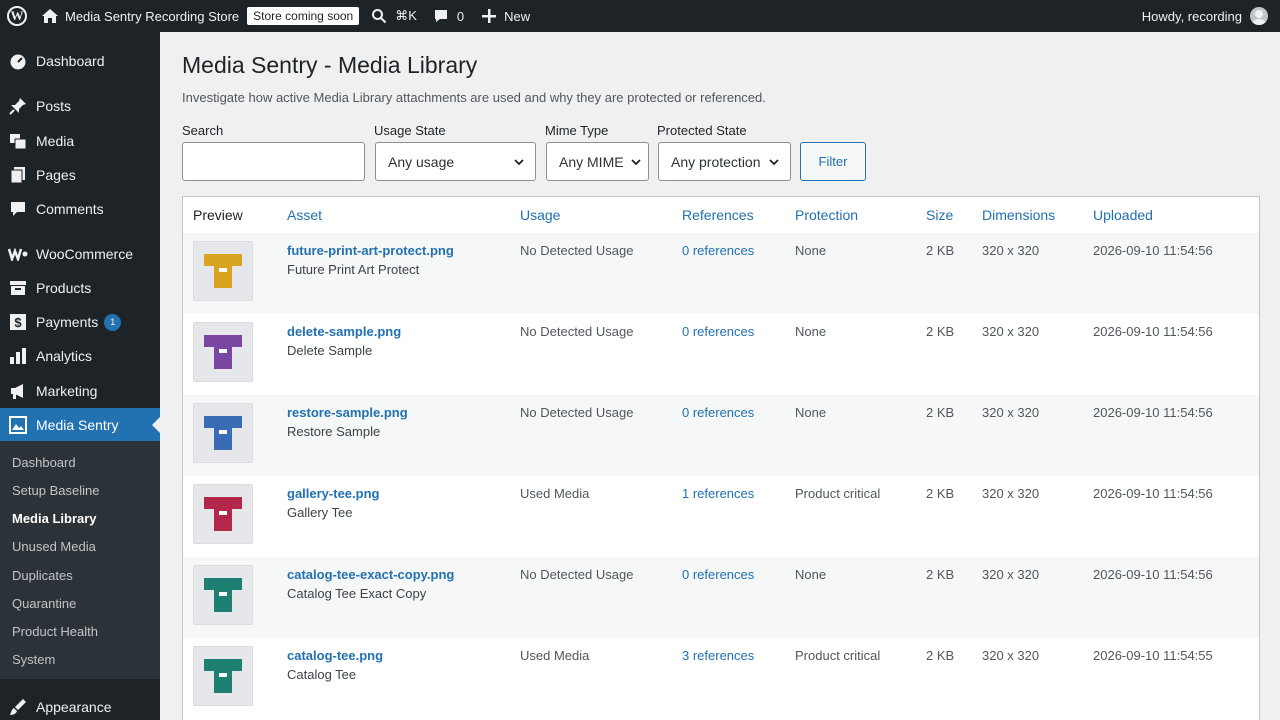 This screenshot has height=720, width=1280. What do you see at coordinates (80, 175) in the screenshot?
I see `sidebar-item-pages: Pages` at bounding box center [80, 175].